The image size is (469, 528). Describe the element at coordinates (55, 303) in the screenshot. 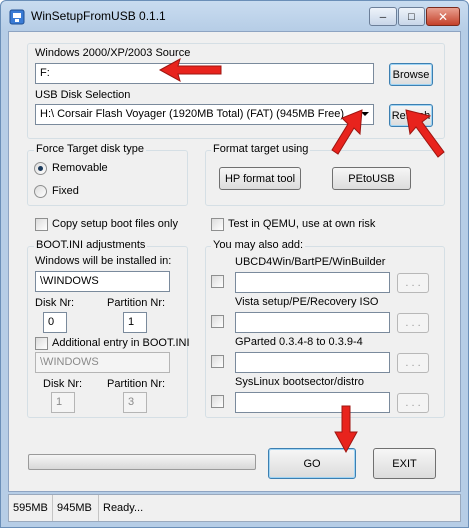

I see `disk-label: Disk Nr:` at that location.